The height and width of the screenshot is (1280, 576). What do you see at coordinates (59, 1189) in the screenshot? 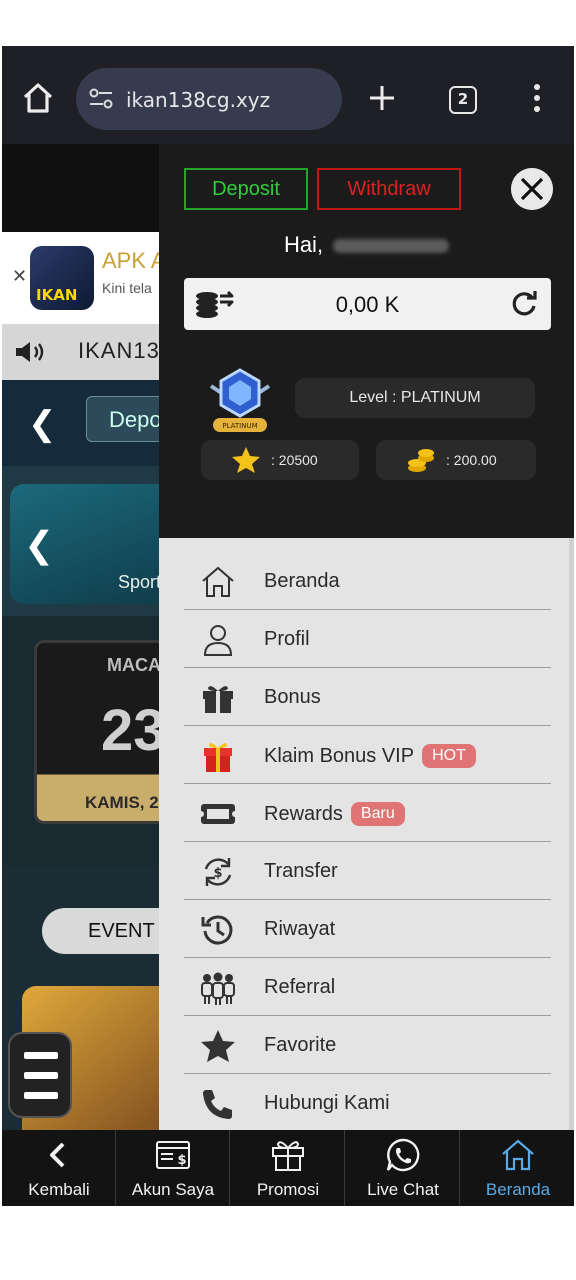
I see `nav-label: Kembali` at bounding box center [59, 1189].